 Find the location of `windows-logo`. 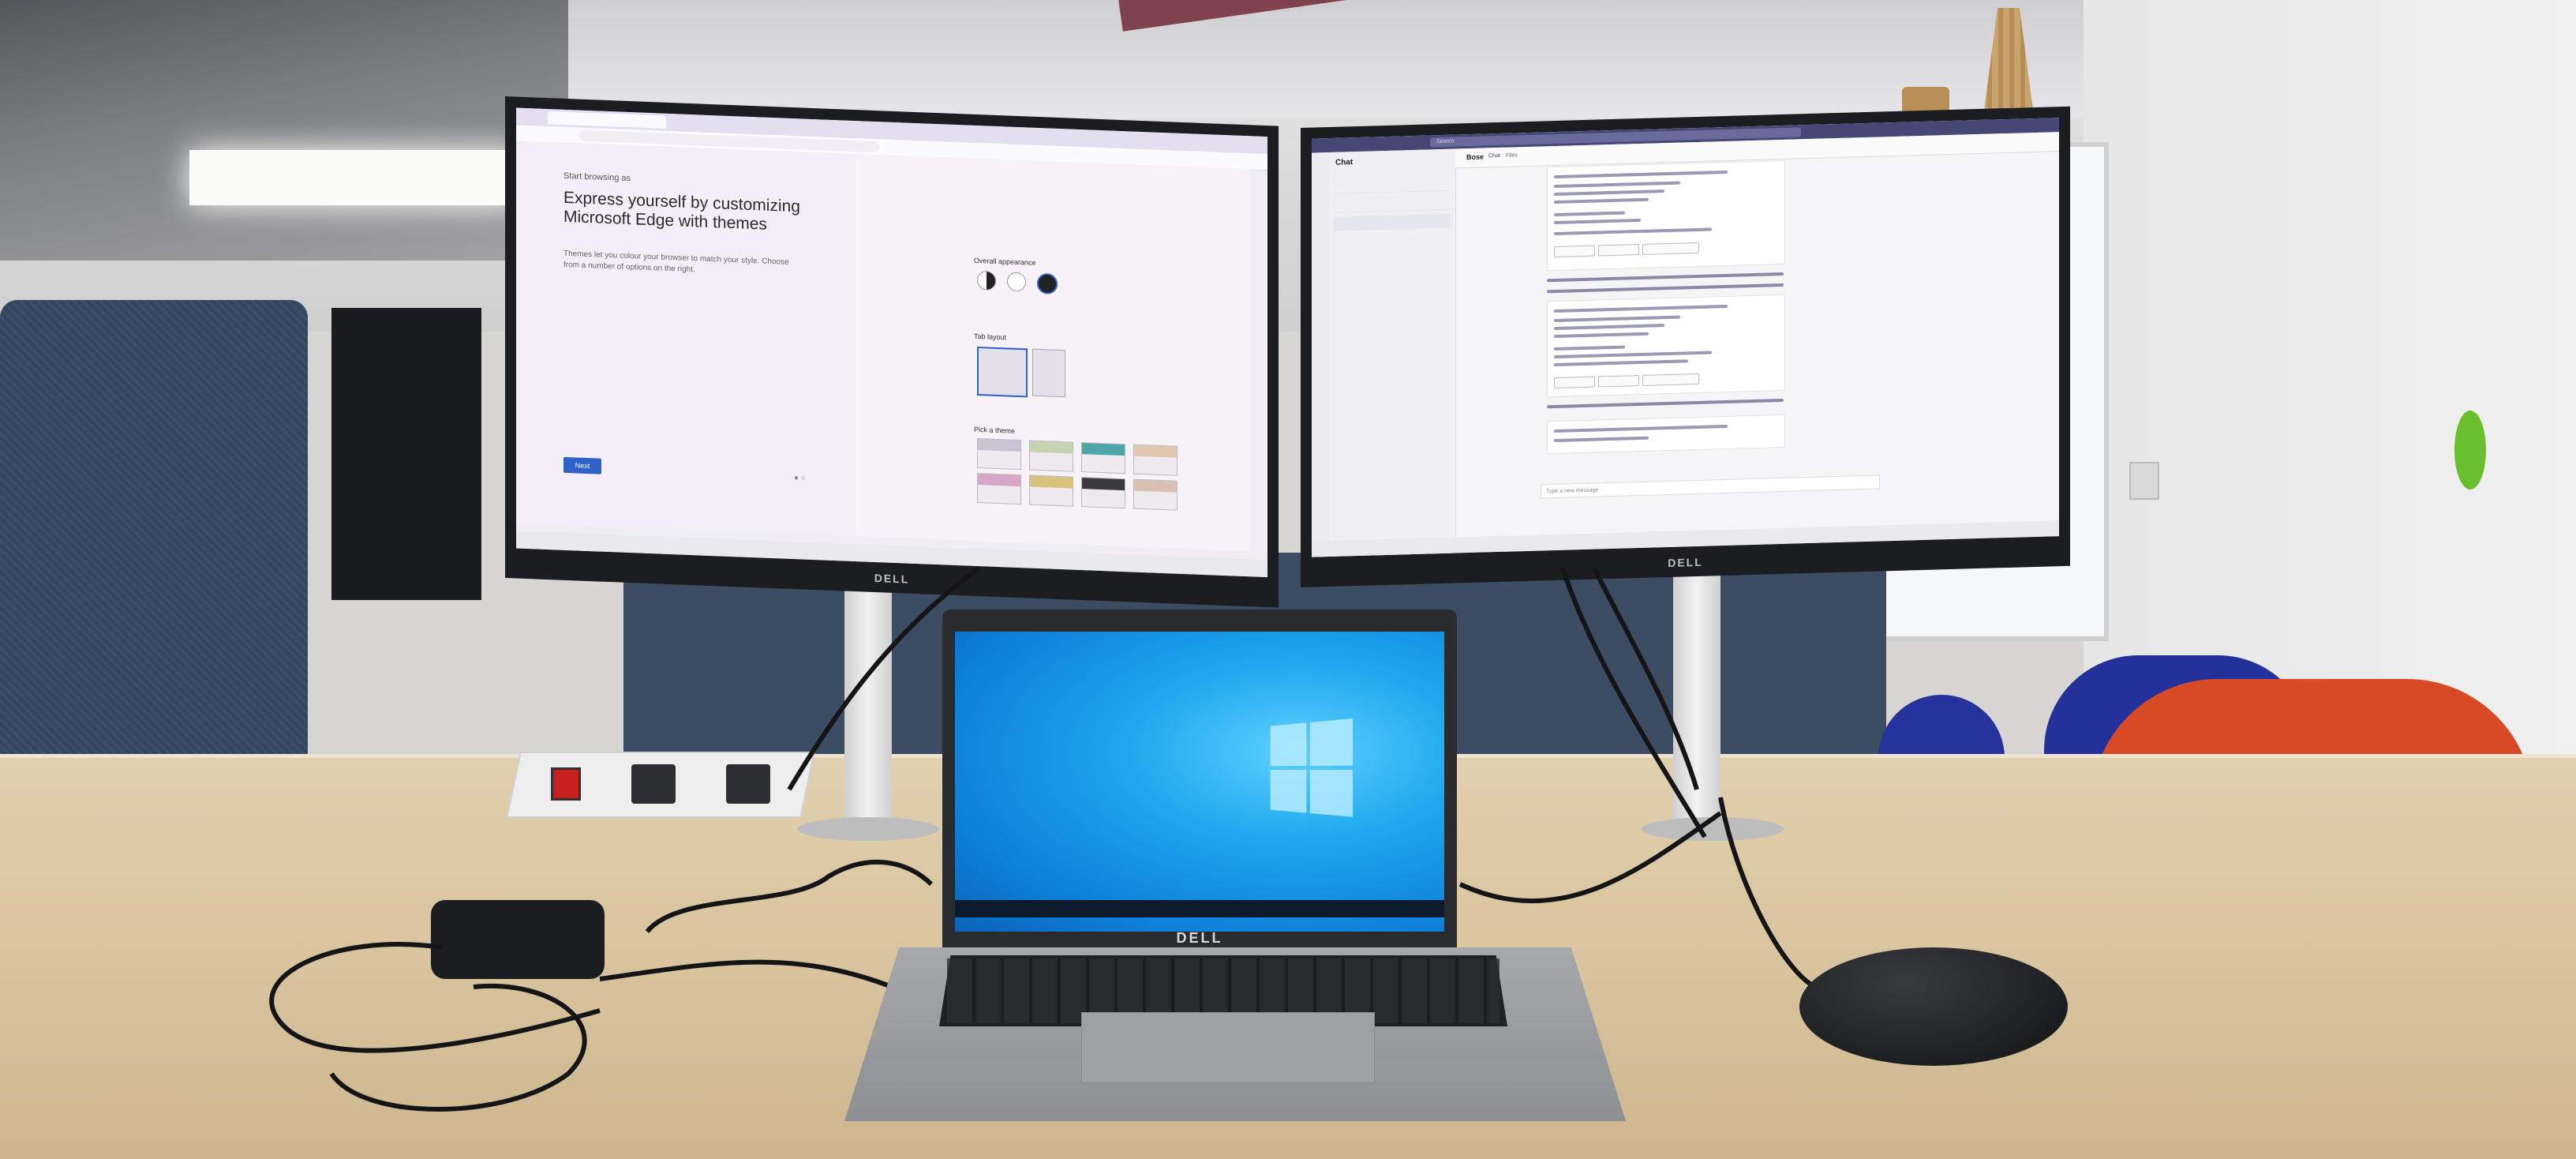

windows-logo is located at coordinates (1313, 769).